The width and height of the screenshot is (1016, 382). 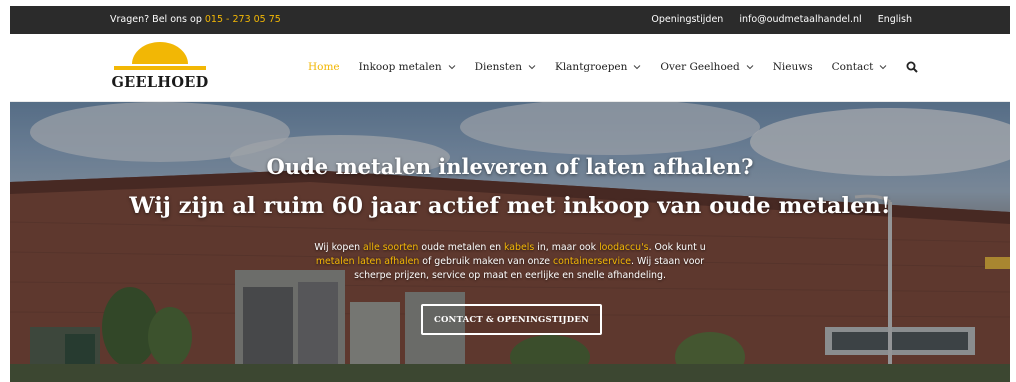 I want to click on nav-home: Home, so click(x=324, y=67).